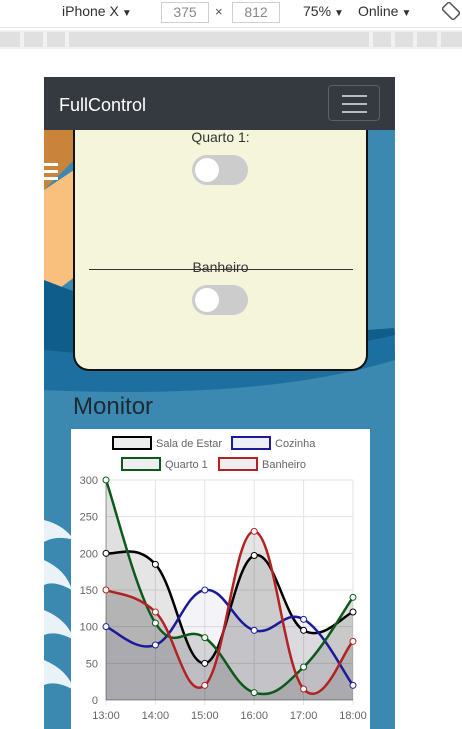 The height and width of the screenshot is (729, 462). Describe the element at coordinates (451, 11) in the screenshot. I see `rotate-icon` at that location.